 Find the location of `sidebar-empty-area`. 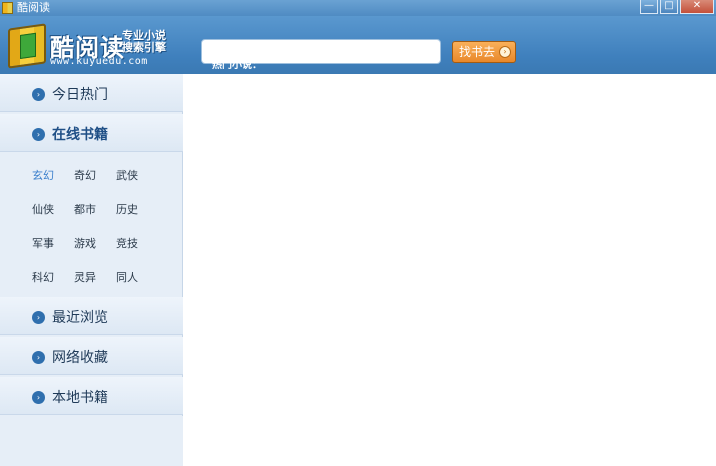

sidebar-empty-area is located at coordinates (91, 441).